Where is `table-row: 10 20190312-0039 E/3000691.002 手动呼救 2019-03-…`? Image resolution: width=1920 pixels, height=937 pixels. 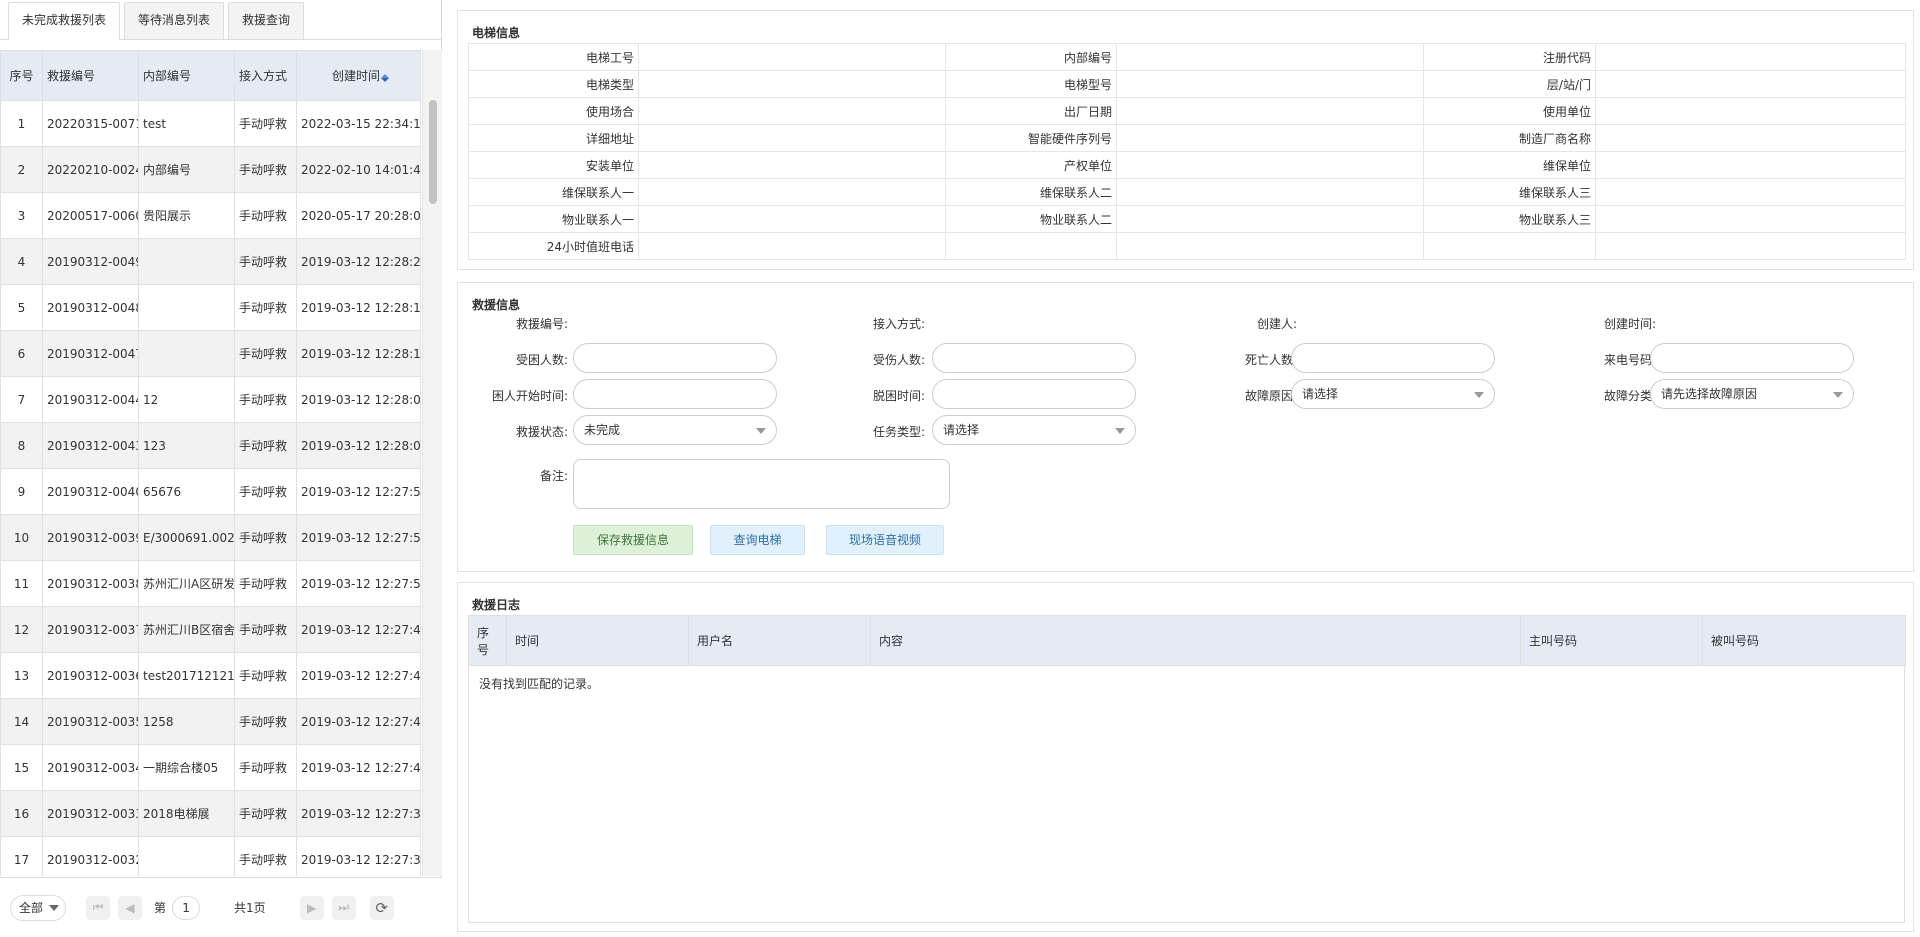 table-row: 10 20190312-0039 E/3000691.002 手动呼救 2019-03-… is located at coordinates (210, 537).